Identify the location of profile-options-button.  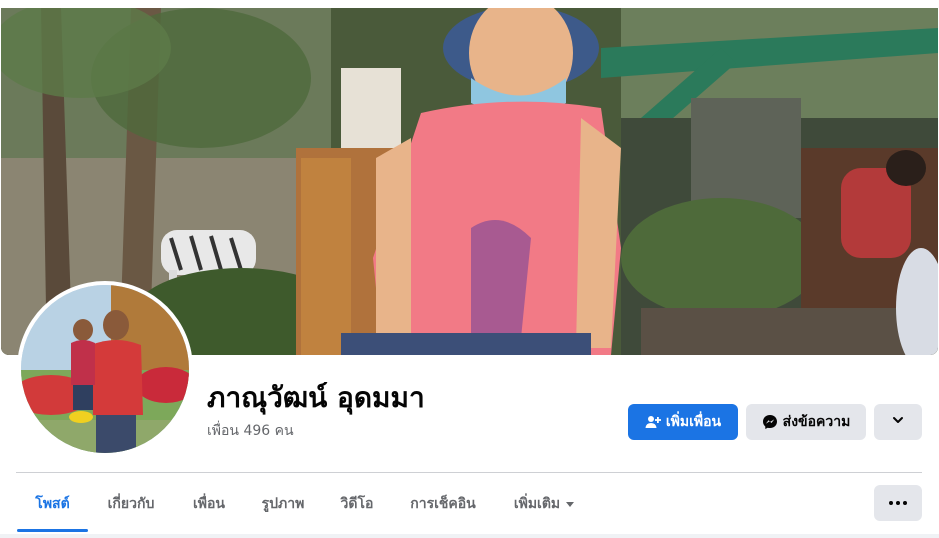
(898, 422).